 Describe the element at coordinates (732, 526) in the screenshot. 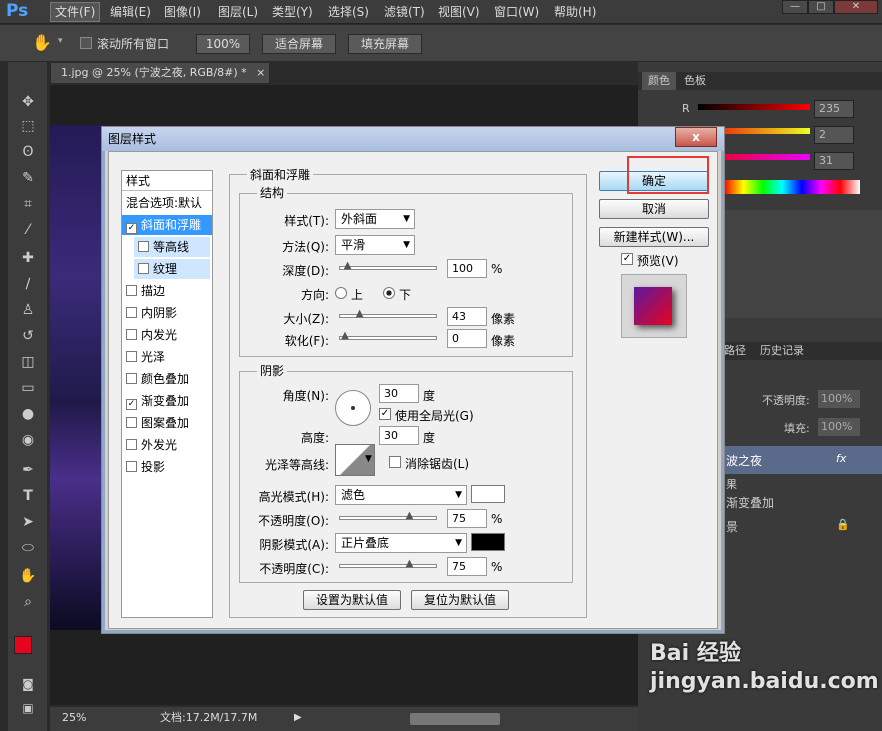

I see `background-layer-label: 景` at that location.